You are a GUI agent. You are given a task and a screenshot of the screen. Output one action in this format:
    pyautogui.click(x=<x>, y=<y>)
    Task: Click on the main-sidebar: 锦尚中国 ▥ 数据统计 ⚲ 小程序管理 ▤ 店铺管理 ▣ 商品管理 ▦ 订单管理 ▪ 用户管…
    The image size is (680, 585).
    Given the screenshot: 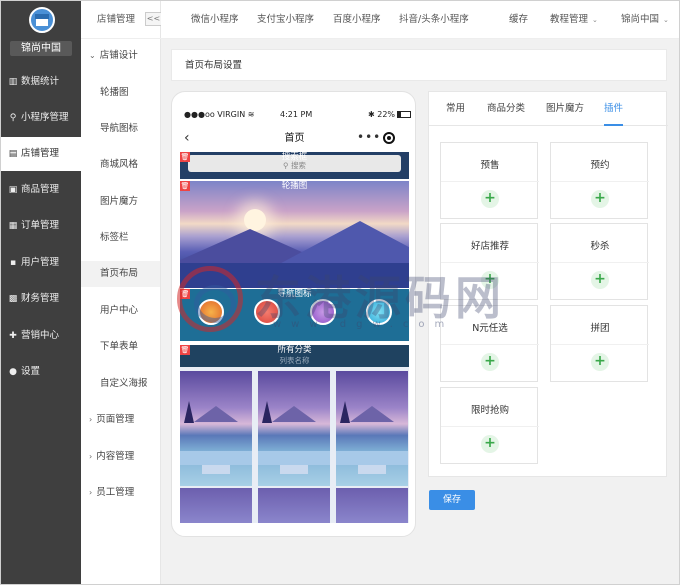 What is the action you would take?
    pyautogui.click(x=41, y=292)
    